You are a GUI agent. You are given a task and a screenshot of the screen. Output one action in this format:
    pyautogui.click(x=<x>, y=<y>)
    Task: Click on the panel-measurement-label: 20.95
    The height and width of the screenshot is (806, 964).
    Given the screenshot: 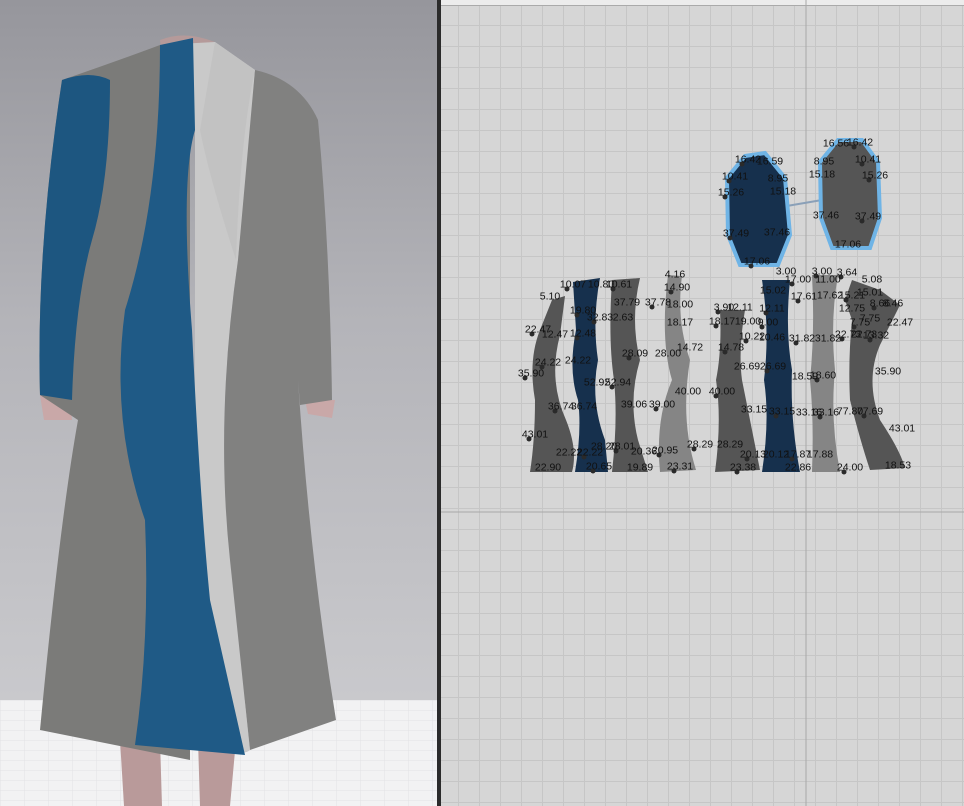 What is the action you would take?
    pyautogui.click(x=665, y=450)
    